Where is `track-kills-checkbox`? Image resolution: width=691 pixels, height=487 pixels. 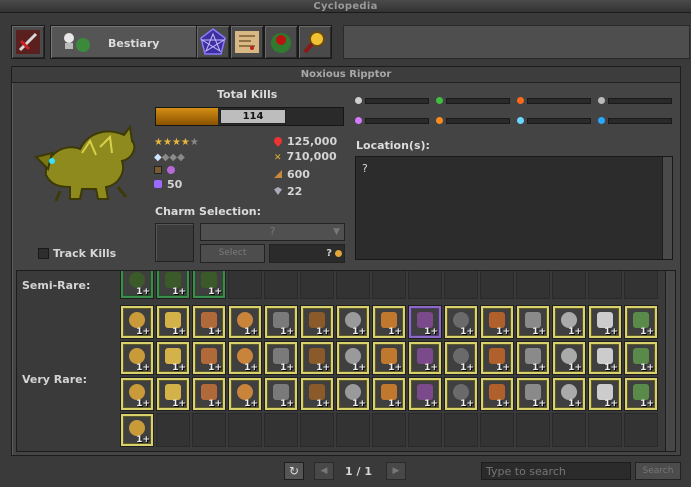
track-kills-checkbox is located at coordinates (43, 253).